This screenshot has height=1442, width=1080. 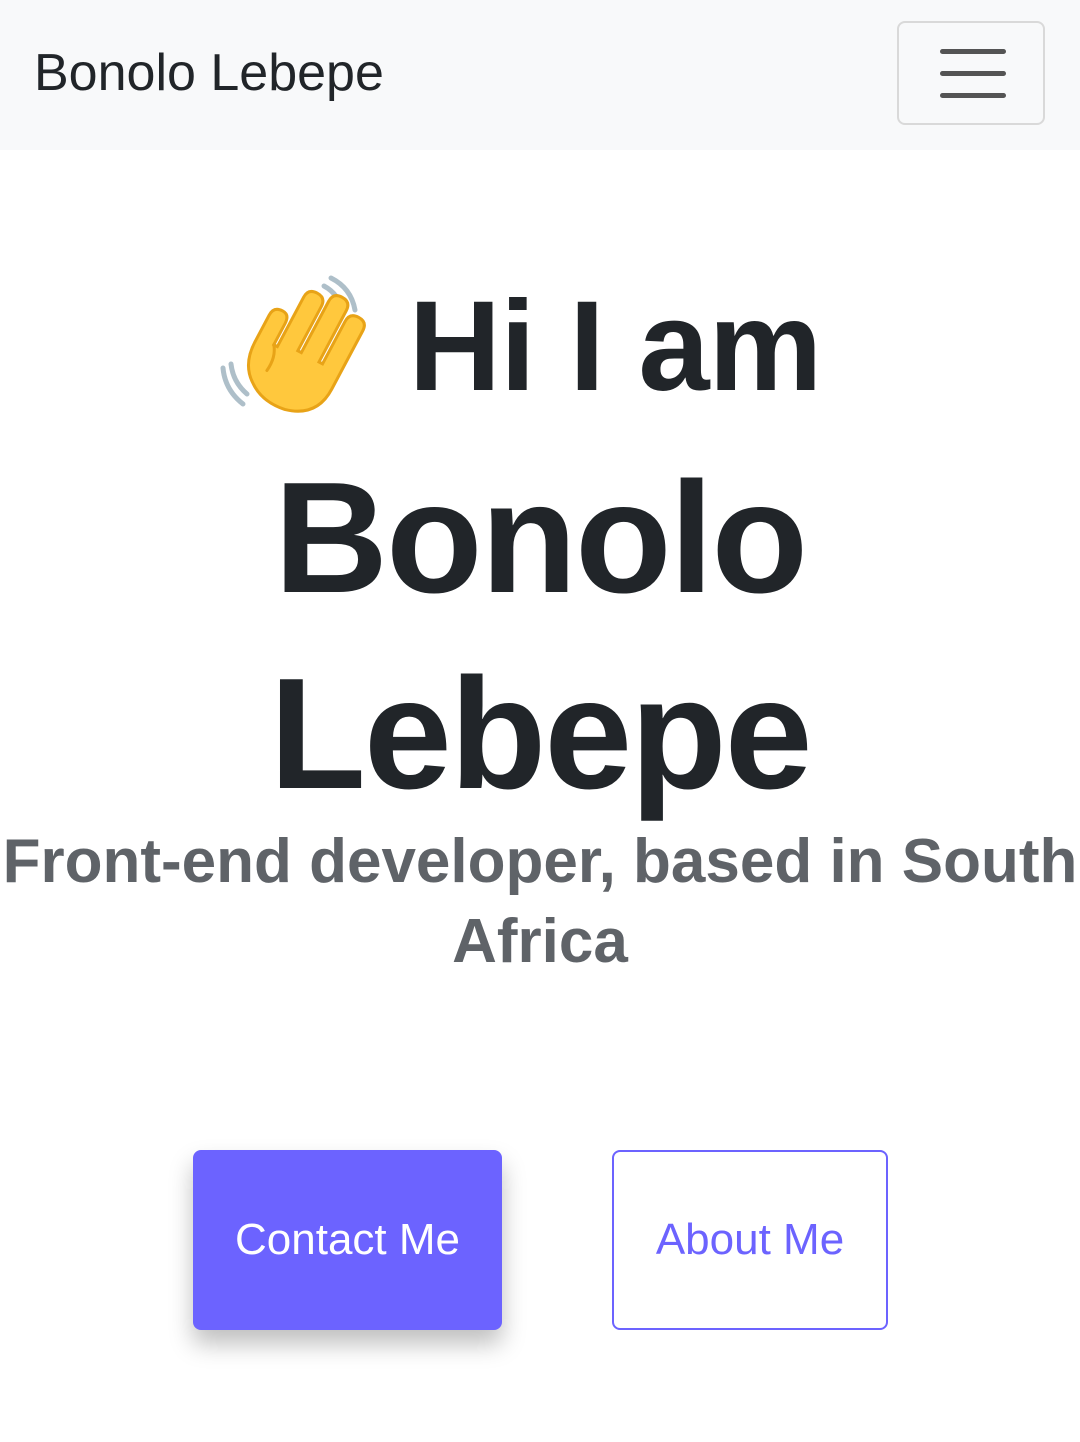 What do you see at coordinates (540, 734) in the screenshot?
I see `hero-name-last: Lebepe` at bounding box center [540, 734].